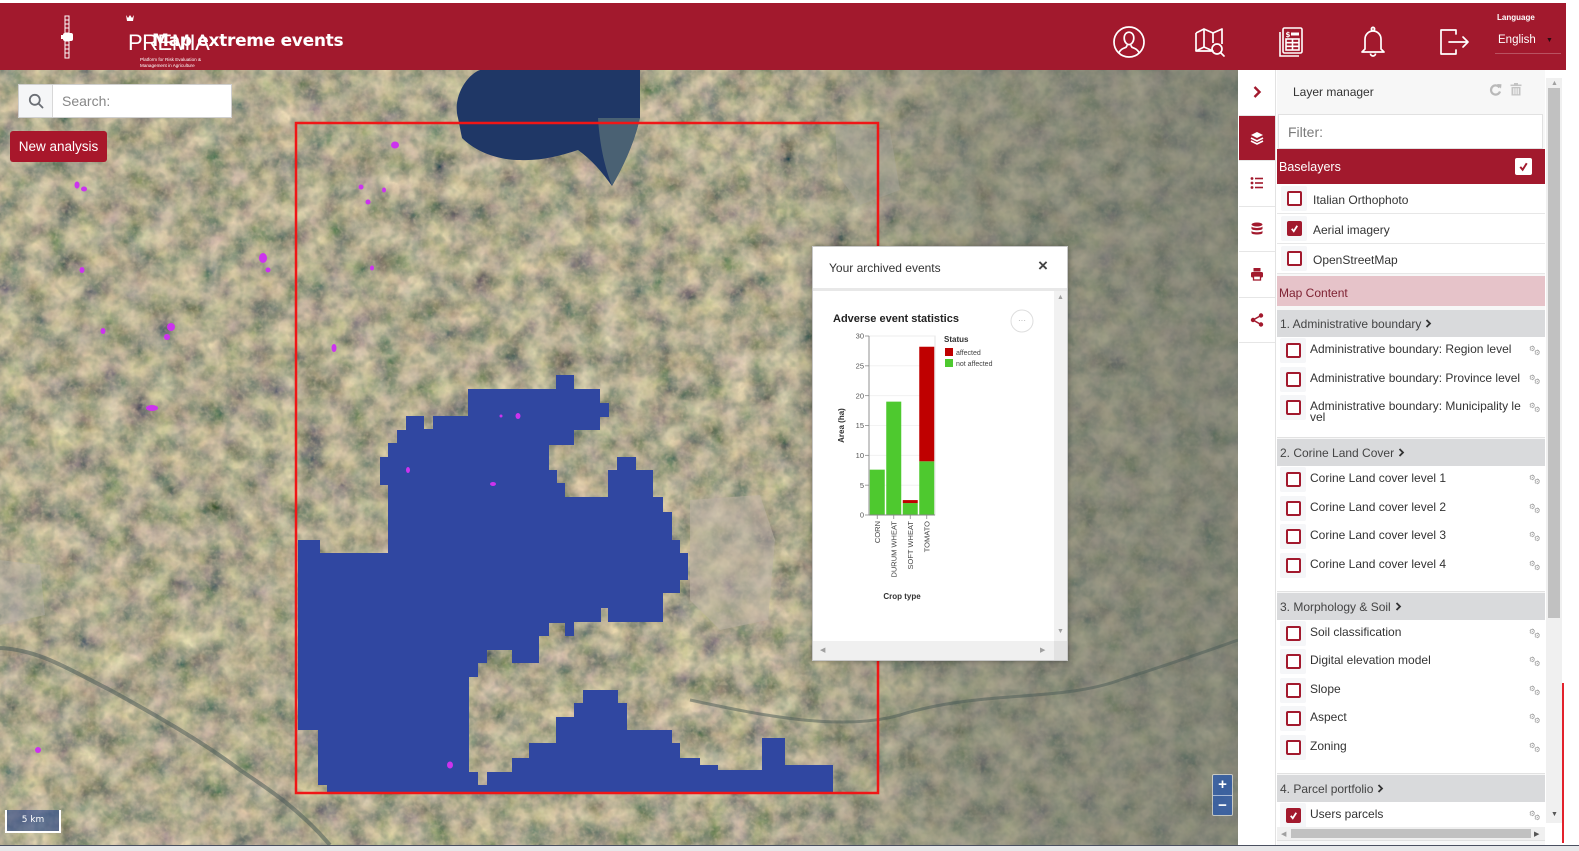 This screenshot has height=851, width=1579. Describe the element at coordinates (1411, 229) in the screenshot. I see `baselayer-item: Aerial imagery` at that location.